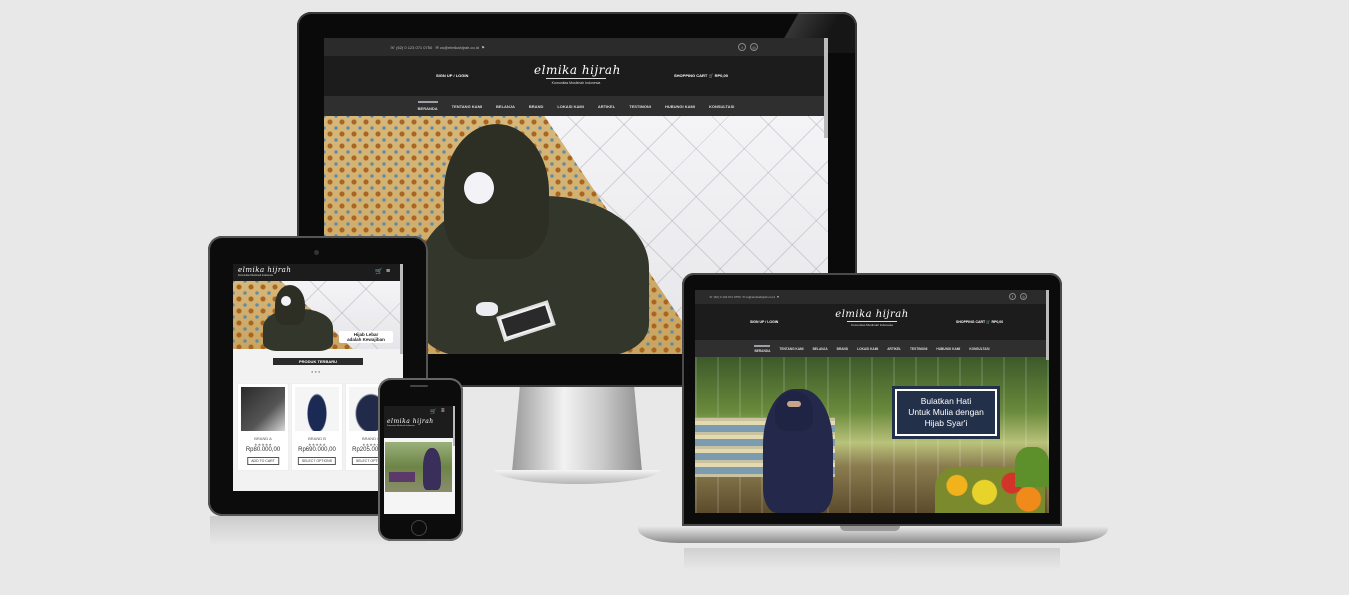 This screenshot has width=1349, height=595. Describe the element at coordinates (263, 461) in the screenshot. I see `add-to-cart-button: ADD TO CART` at that location.